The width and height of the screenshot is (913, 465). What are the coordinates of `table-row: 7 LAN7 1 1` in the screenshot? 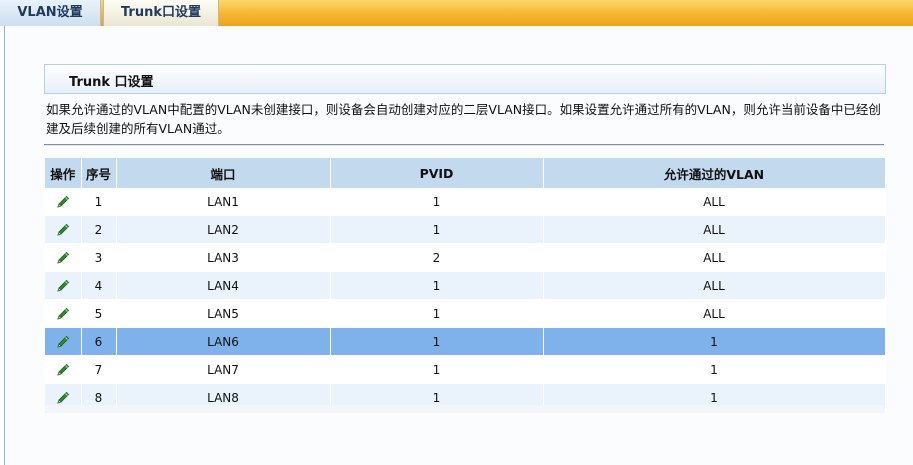 It's located at (465, 369).